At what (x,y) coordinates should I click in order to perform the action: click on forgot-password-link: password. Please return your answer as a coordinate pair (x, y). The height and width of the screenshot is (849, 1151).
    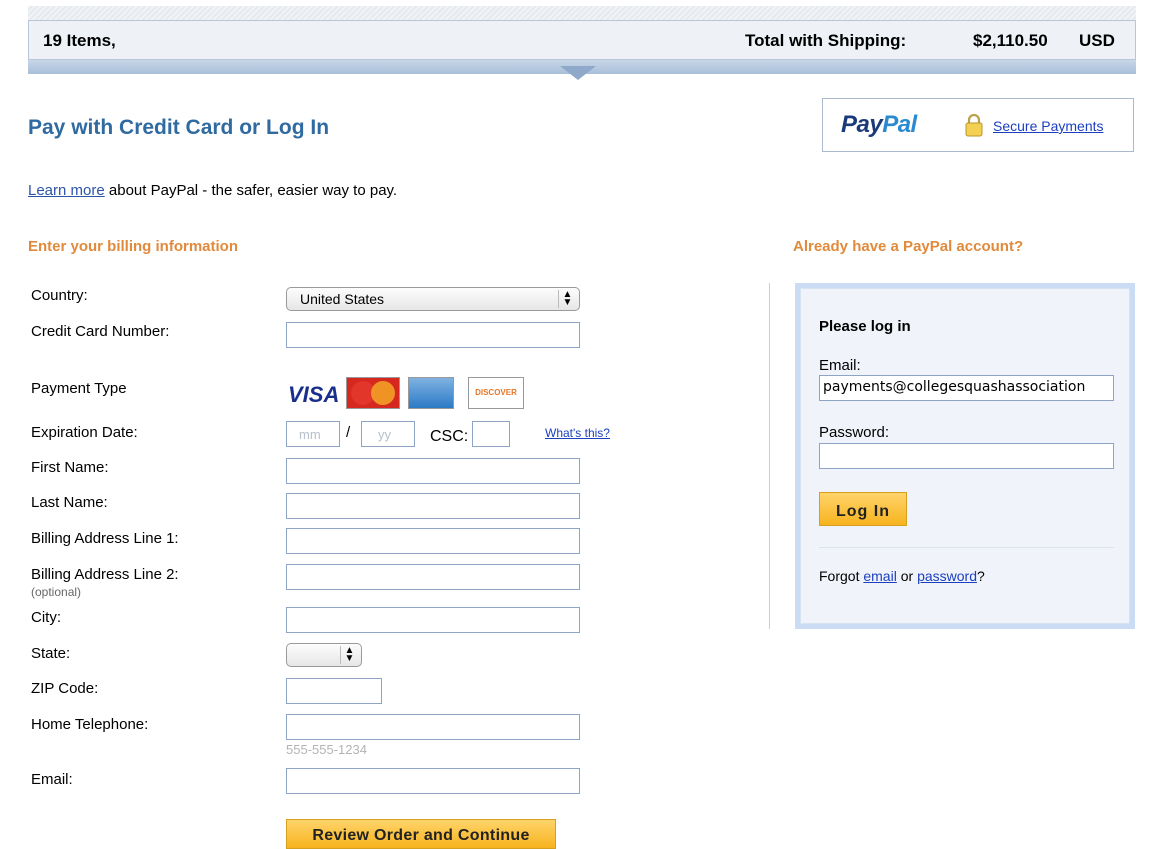
    Looking at the image, I should click on (947, 576).